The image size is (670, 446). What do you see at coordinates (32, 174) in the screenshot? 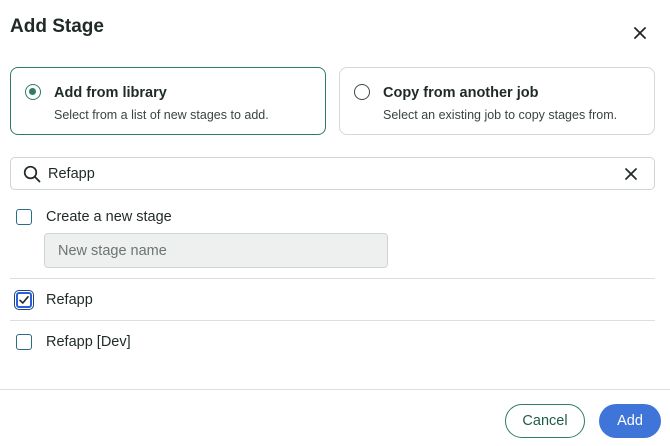
I see `search-icon` at bounding box center [32, 174].